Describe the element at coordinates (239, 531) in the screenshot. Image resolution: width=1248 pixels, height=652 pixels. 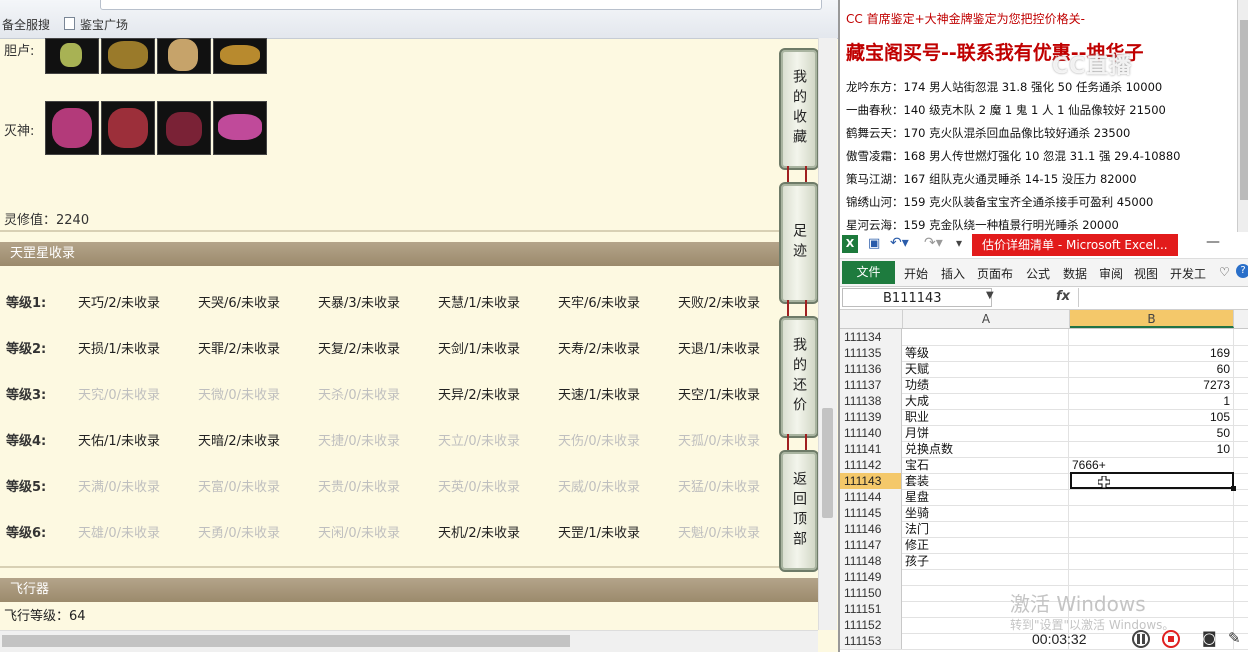
I see `star-entry: 天勇/0/未收录` at that location.